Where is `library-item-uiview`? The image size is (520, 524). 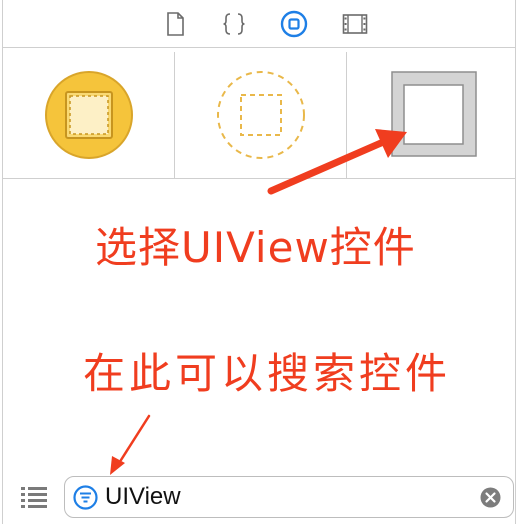 library-item-uiview is located at coordinates (432, 115).